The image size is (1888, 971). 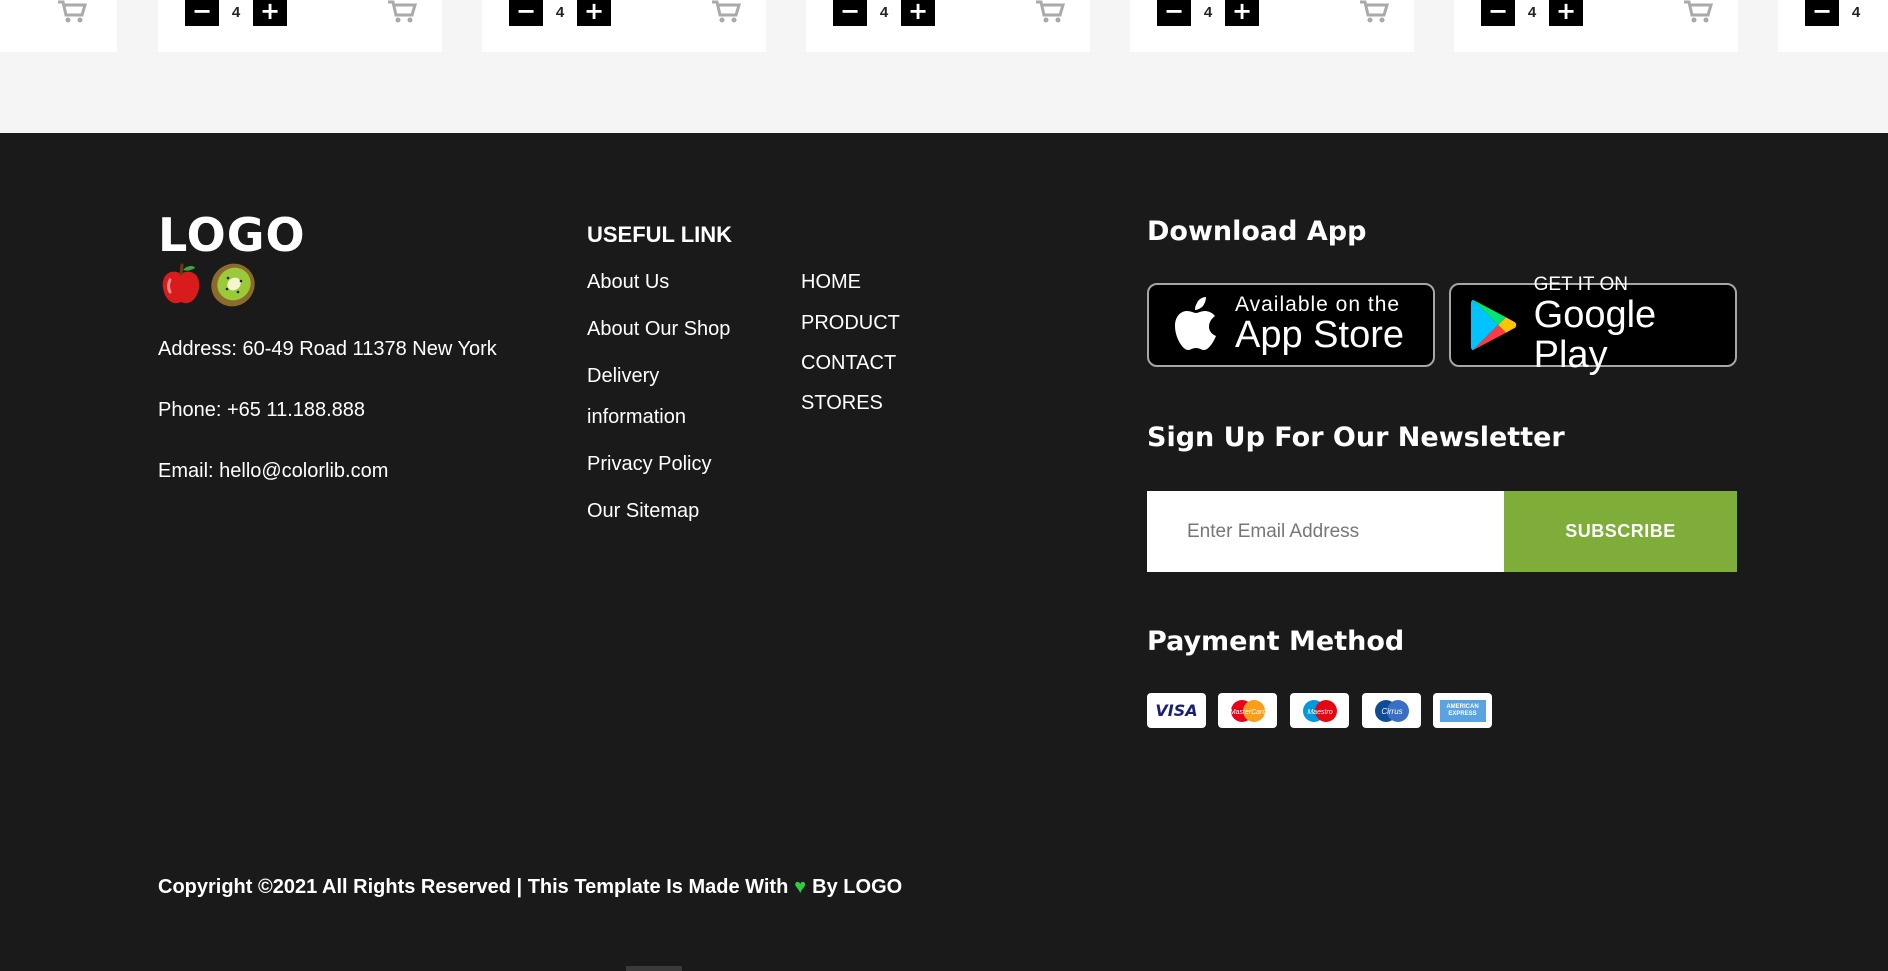 I want to click on link-our-sitemap: Our Sitemap, so click(x=643, y=511).